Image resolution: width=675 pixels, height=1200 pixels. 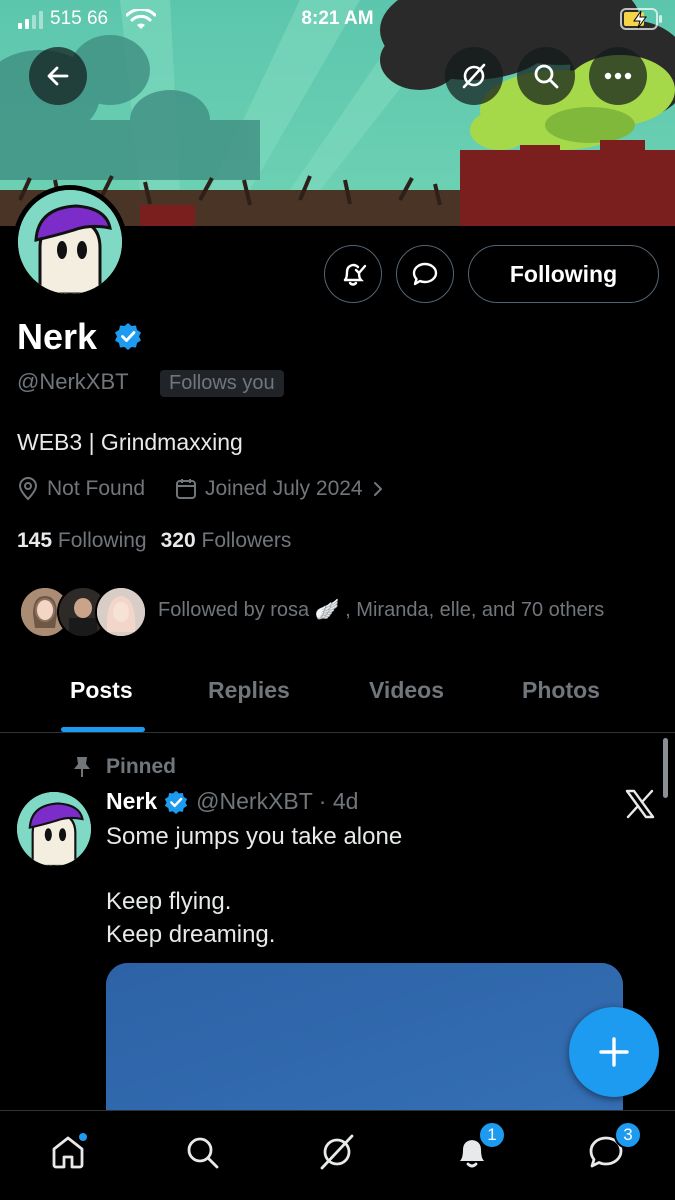 I want to click on nav-messages: 3, so click(x=611, y=1149).